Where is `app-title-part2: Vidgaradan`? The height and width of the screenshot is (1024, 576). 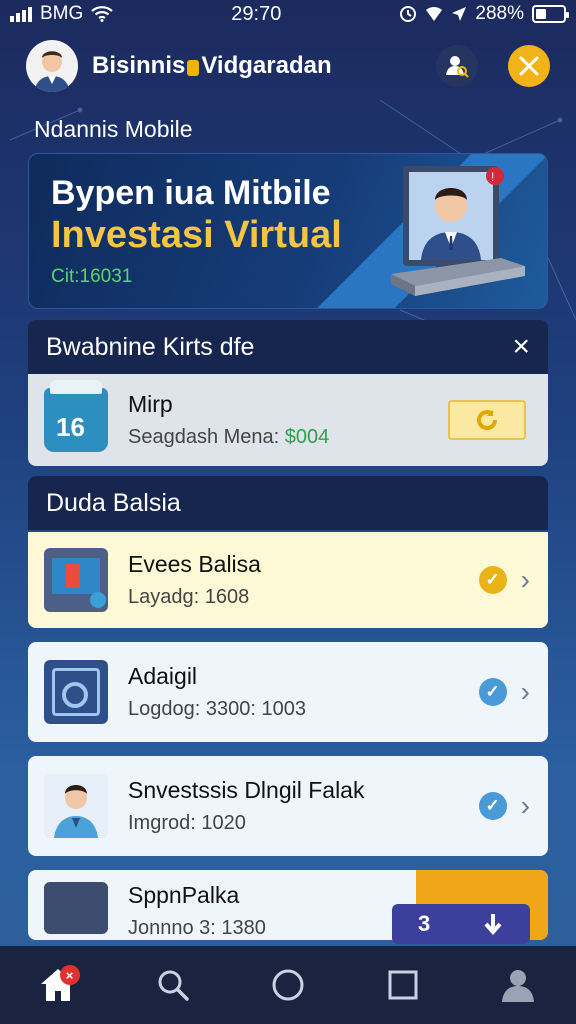
app-title-part2: Vidgaradan is located at coordinates (266, 65).